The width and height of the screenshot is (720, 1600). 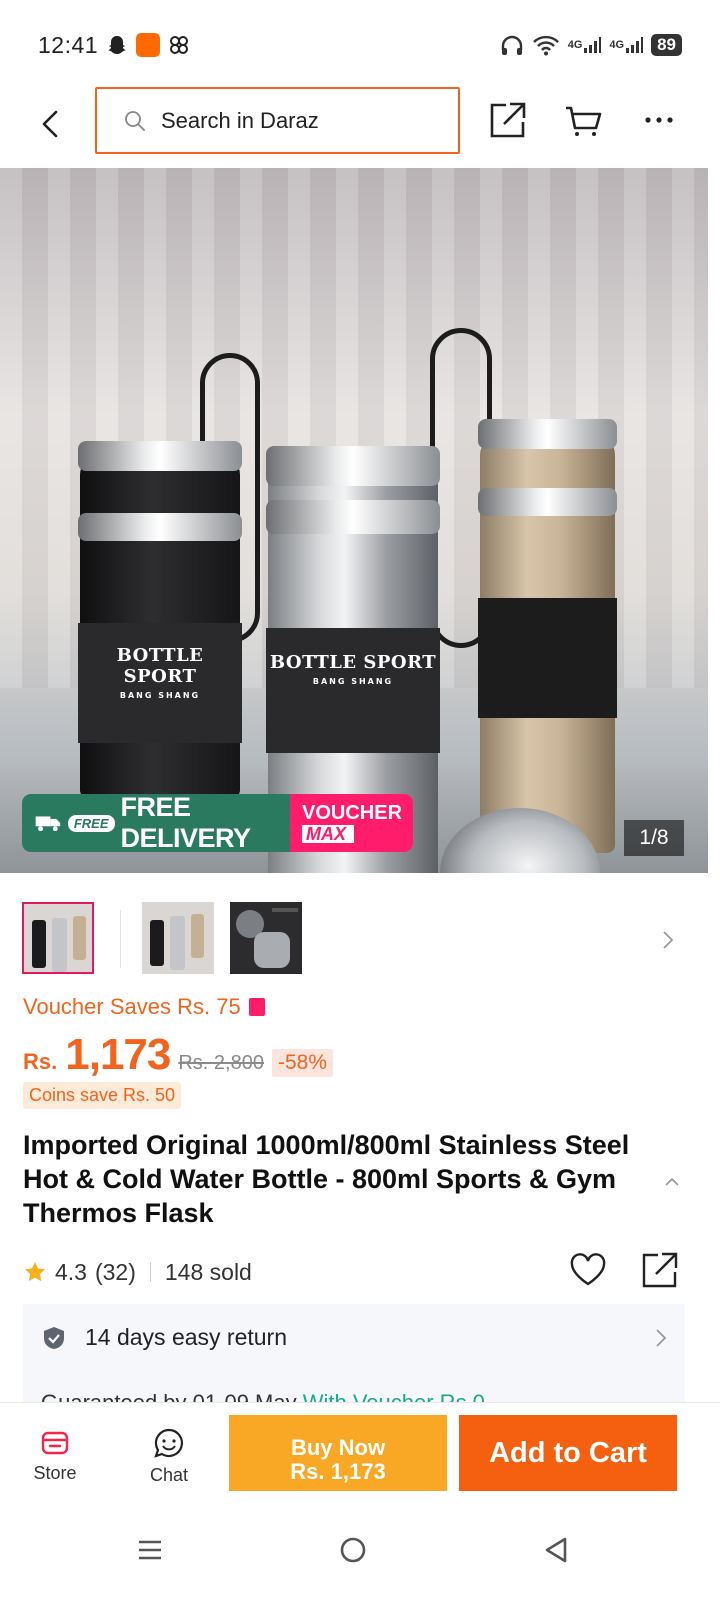 I want to click on gold-bottle, so click(x=547, y=636).